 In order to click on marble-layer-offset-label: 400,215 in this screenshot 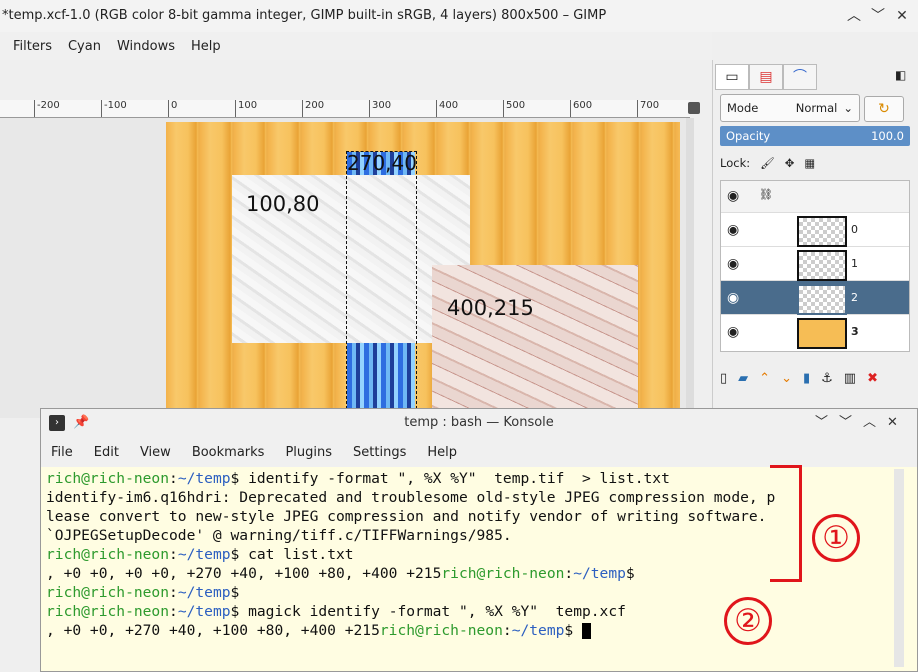, I will do `click(490, 308)`.